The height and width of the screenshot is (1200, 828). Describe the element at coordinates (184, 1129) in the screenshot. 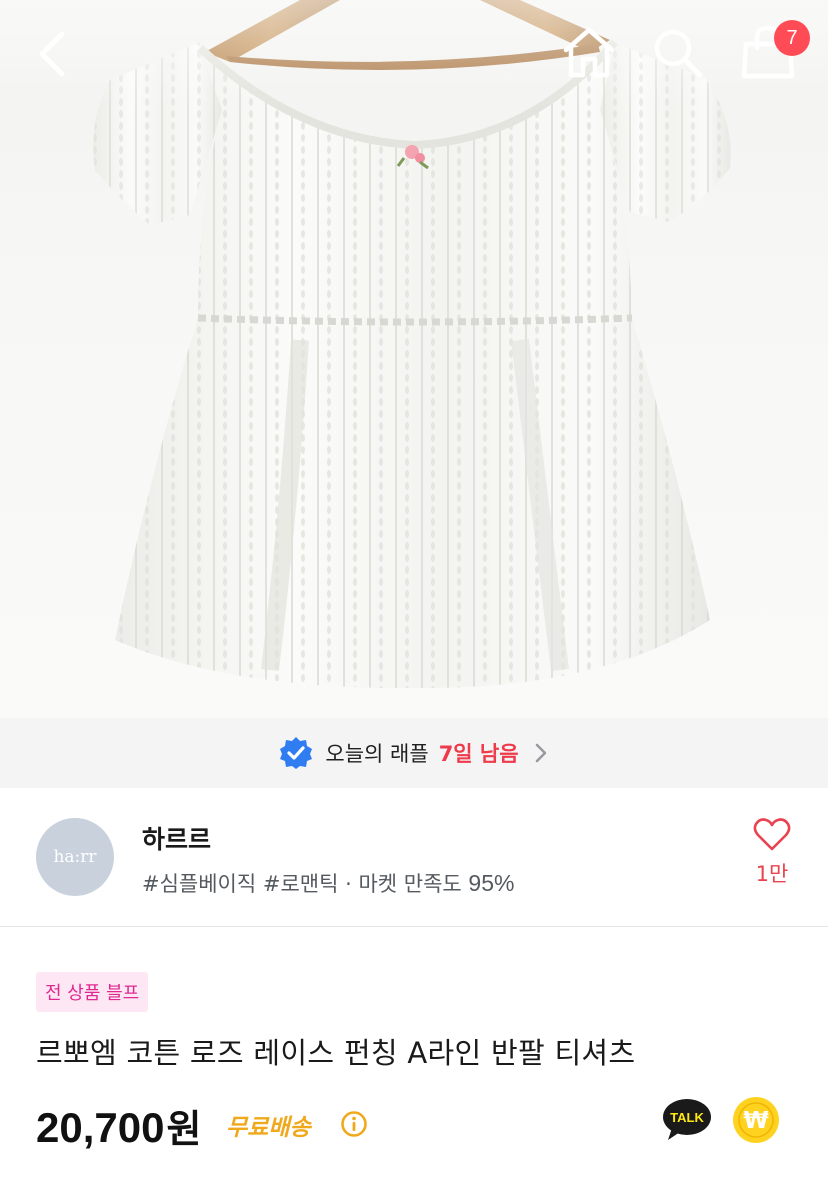

I see `price-unit: 원` at that location.